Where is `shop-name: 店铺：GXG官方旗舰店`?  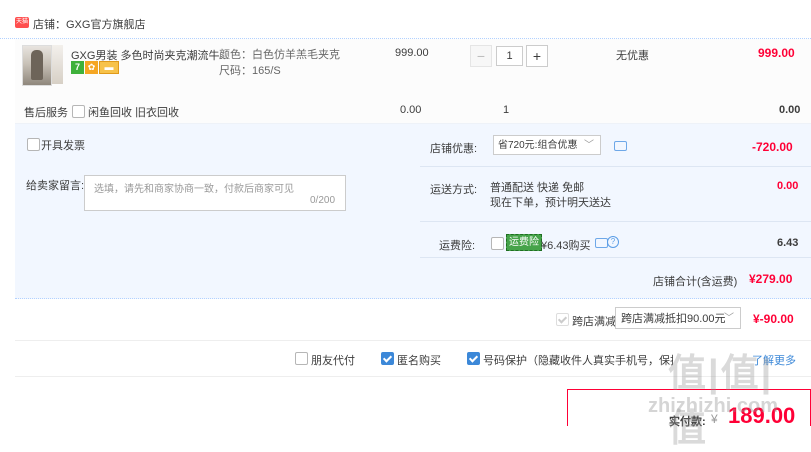
shop-name: 店铺：GXG官方旗舰店 is located at coordinates (89, 24).